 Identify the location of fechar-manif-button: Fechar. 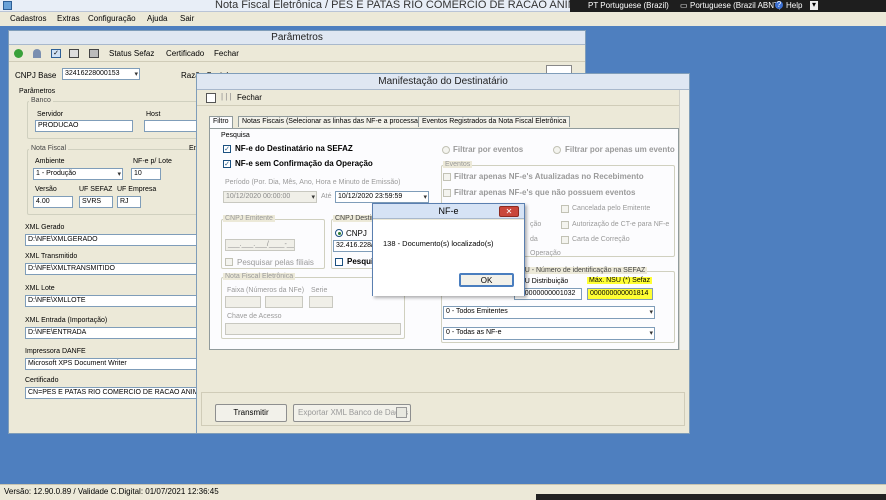
(249, 97).